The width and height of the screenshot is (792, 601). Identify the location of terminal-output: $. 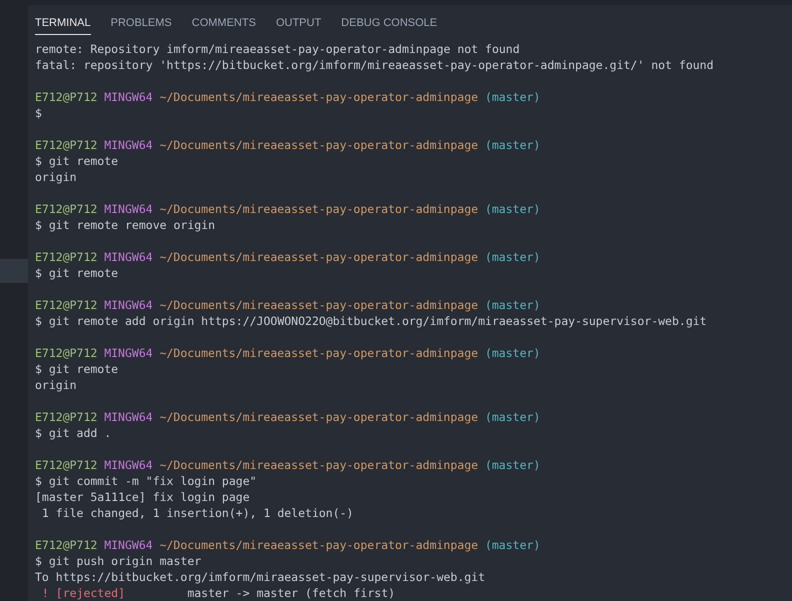
(38, 113).